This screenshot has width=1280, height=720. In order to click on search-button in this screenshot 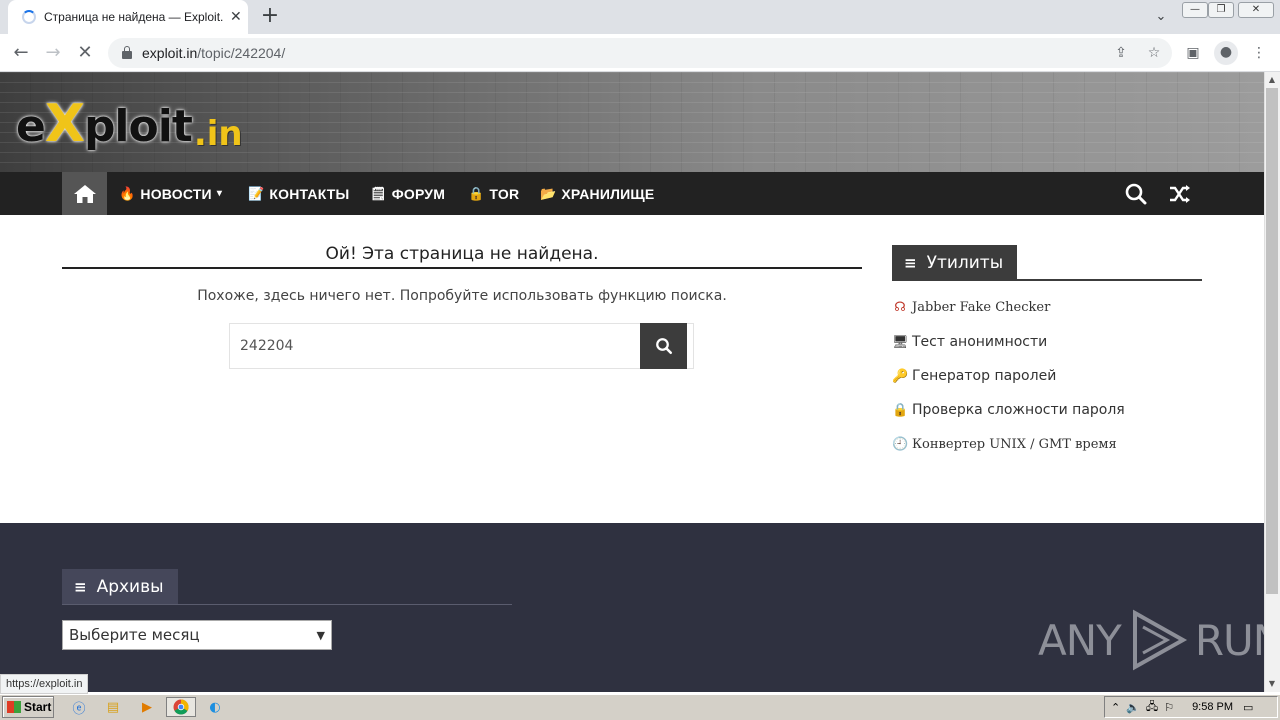, I will do `click(663, 346)`.